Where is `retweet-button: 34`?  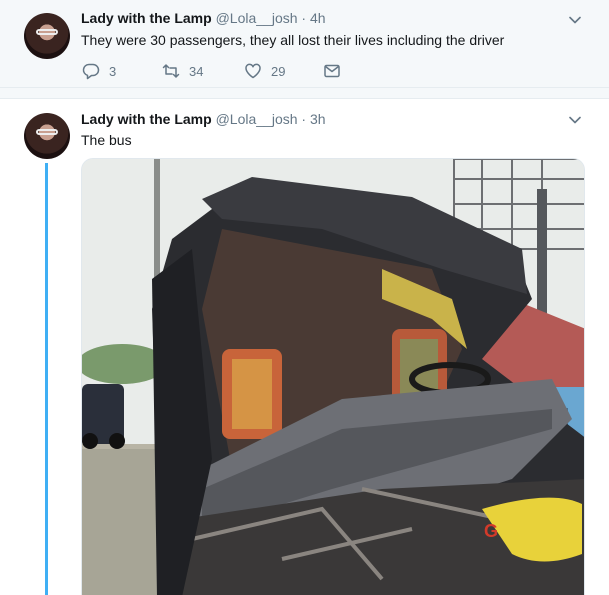 retweet-button: 34 is located at coordinates (182, 71).